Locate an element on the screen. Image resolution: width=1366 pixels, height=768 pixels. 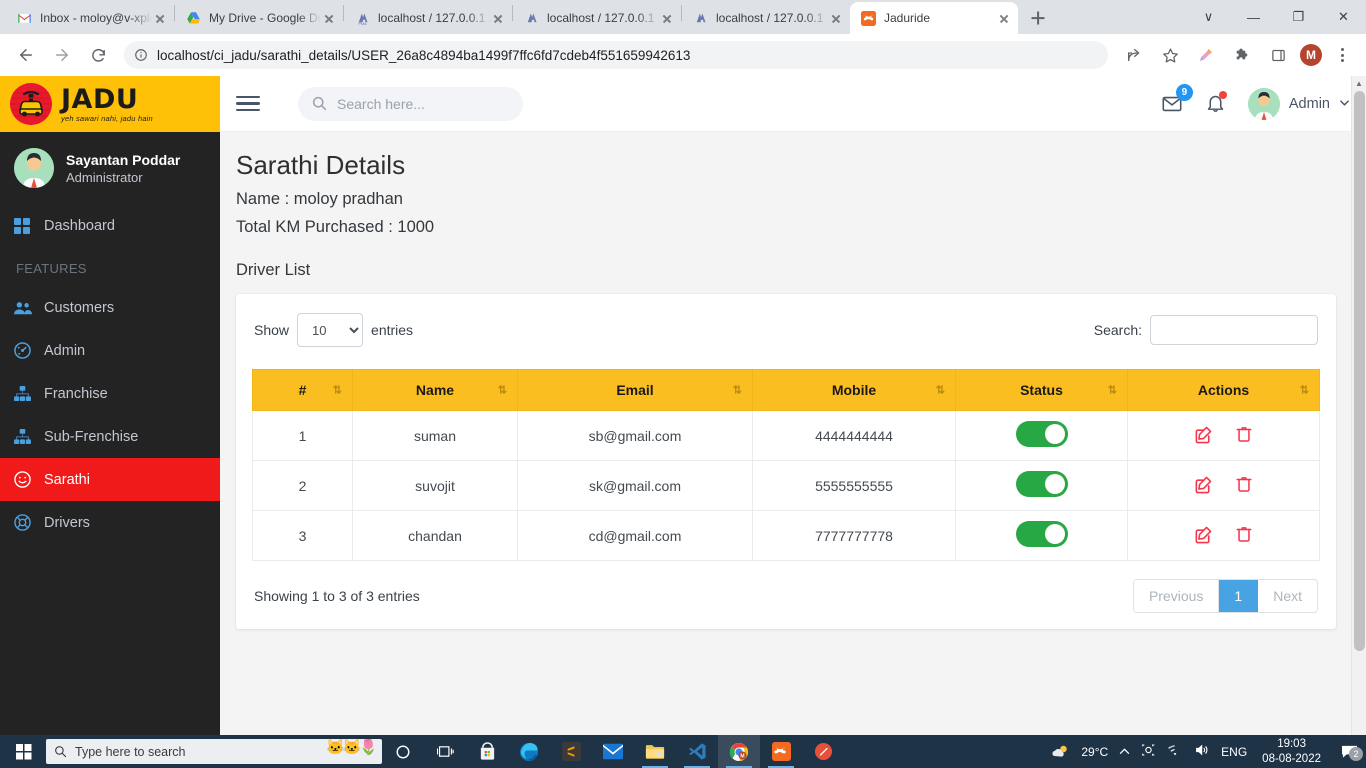
sublime-text-icon is located at coordinates (571, 751).